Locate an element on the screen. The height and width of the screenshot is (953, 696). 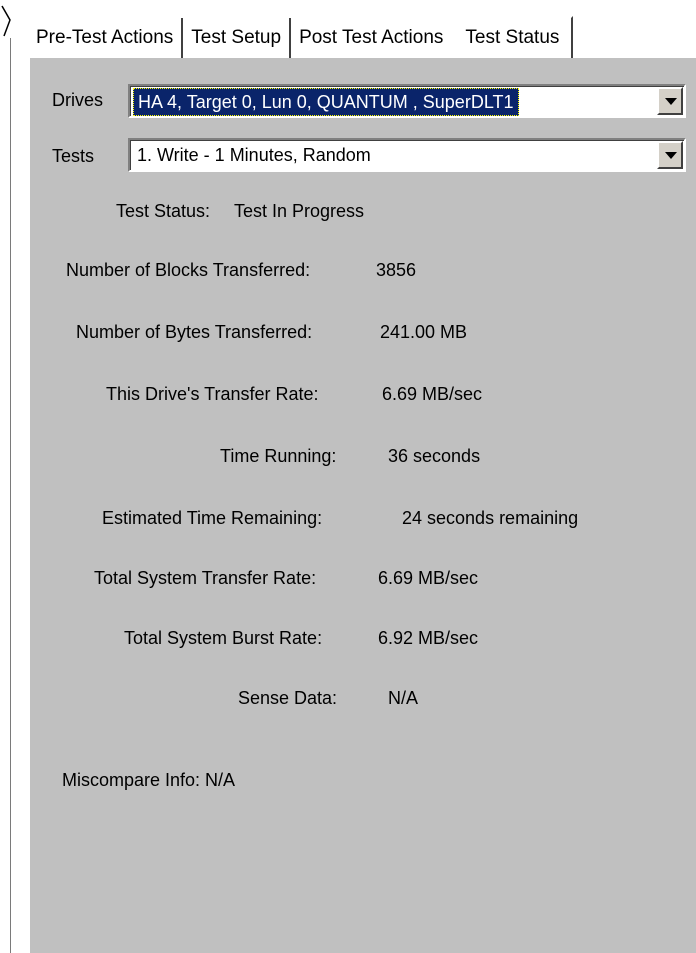
sense-data-value: N/A is located at coordinates (403, 698).